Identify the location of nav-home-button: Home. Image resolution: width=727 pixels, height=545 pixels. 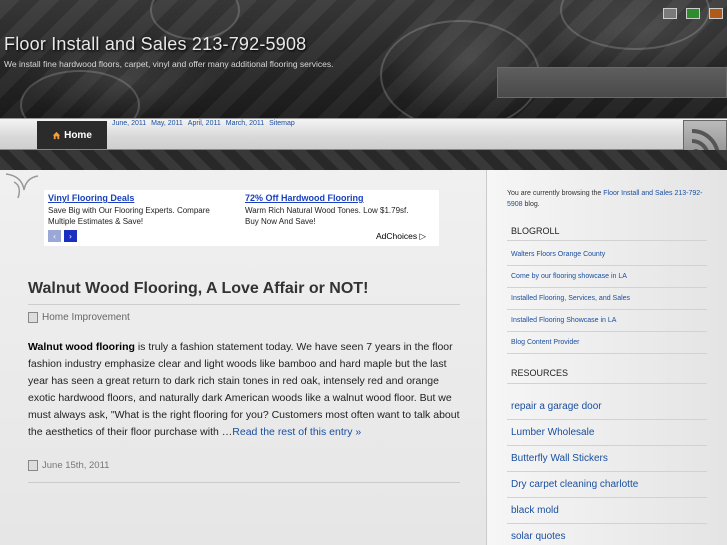
(72, 135).